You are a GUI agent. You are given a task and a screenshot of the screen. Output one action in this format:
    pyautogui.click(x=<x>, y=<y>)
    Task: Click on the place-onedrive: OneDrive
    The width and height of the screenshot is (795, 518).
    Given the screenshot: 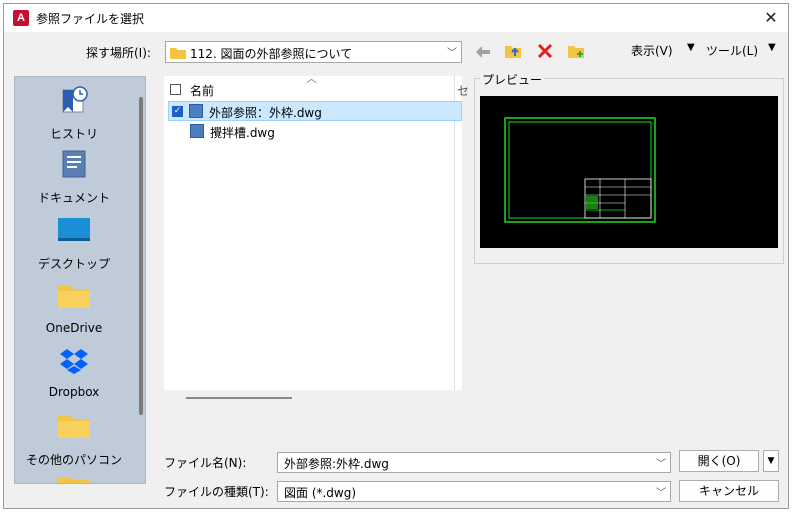 What is the action you would take?
    pyautogui.click(x=74, y=311)
    